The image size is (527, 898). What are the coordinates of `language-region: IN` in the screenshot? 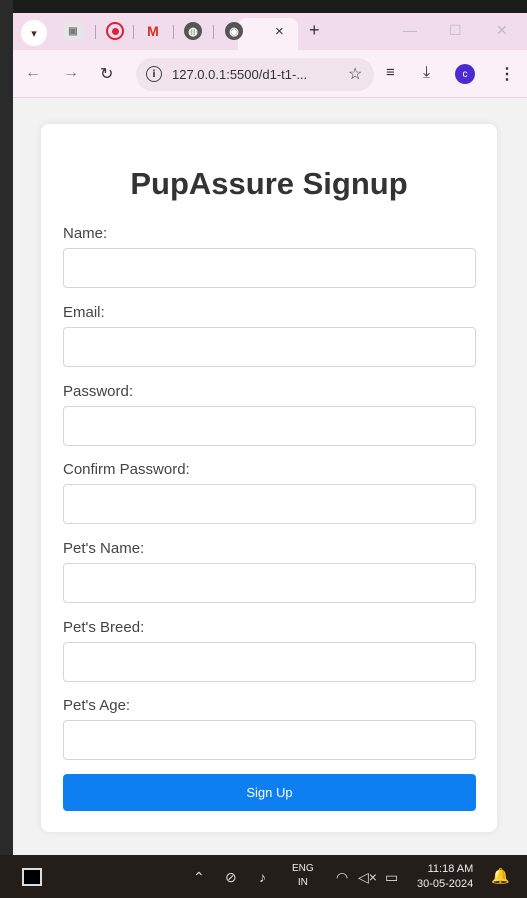 It's located at (302, 882).